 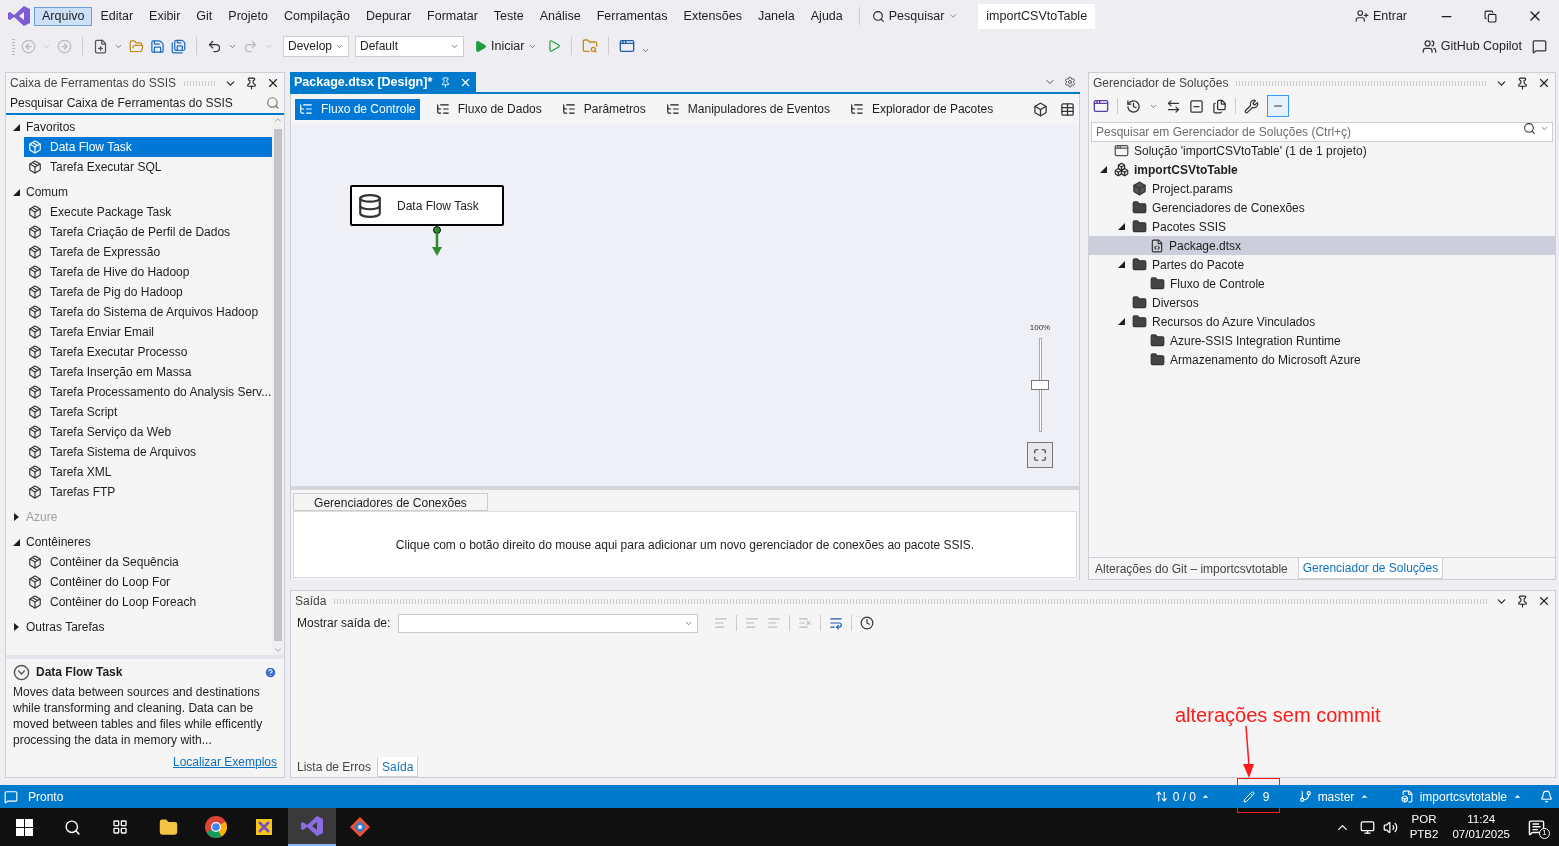 What do you see at coordinates (712, 16) in the screenshot?
I see `menu-item: Extensões` at bounding box center [712, 16].